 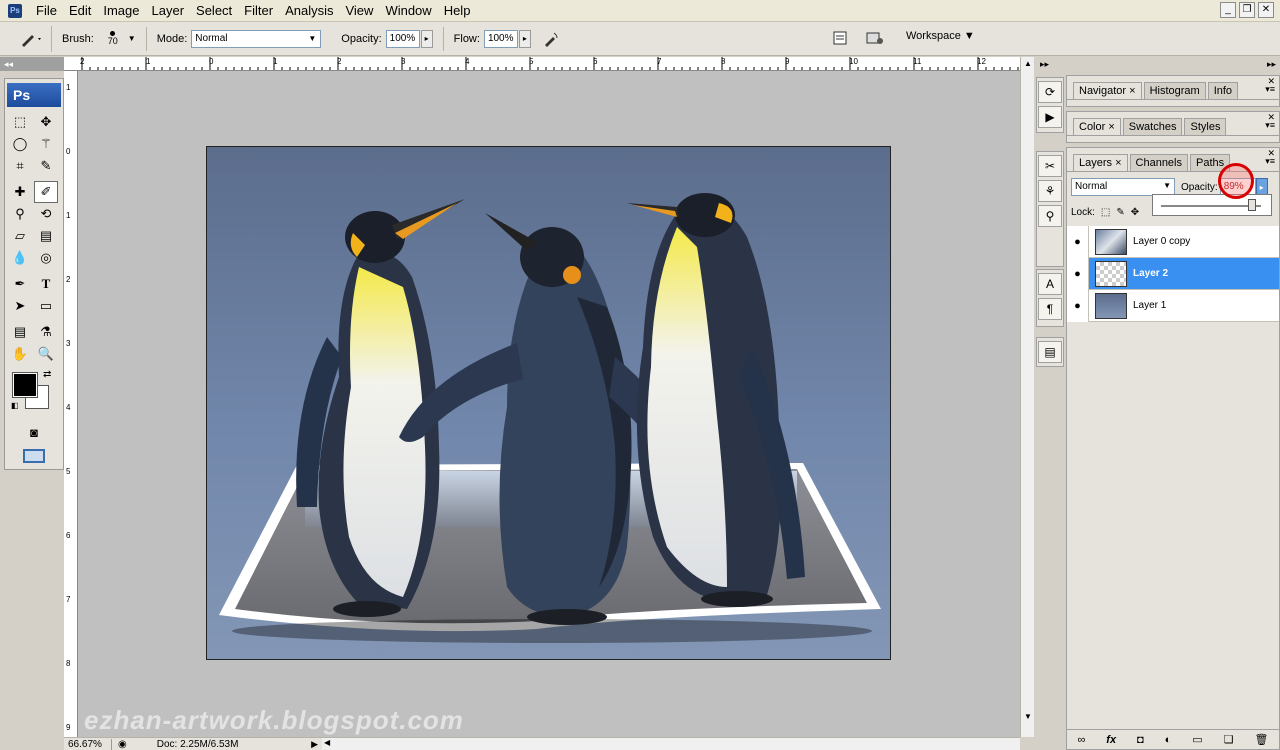 I want to click on history-brush-tool: ⟲, so click(x=46, y=214).